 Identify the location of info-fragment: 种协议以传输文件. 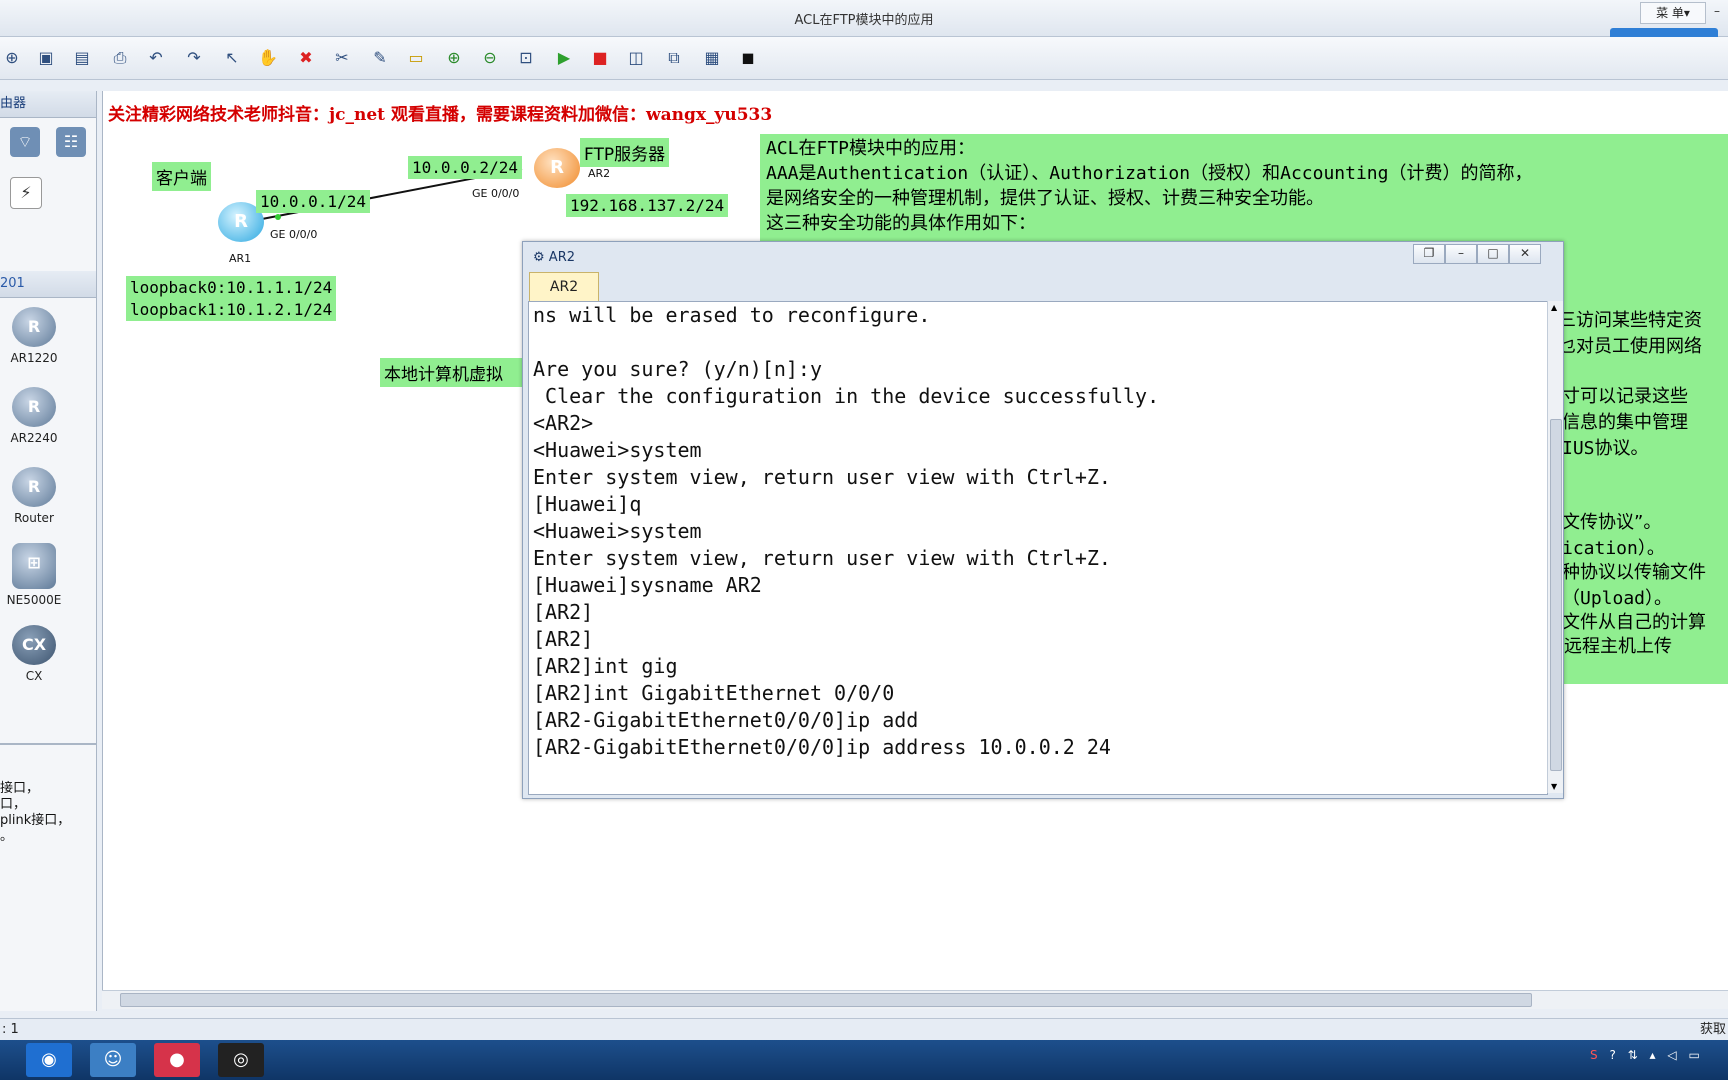
(1634, 572).